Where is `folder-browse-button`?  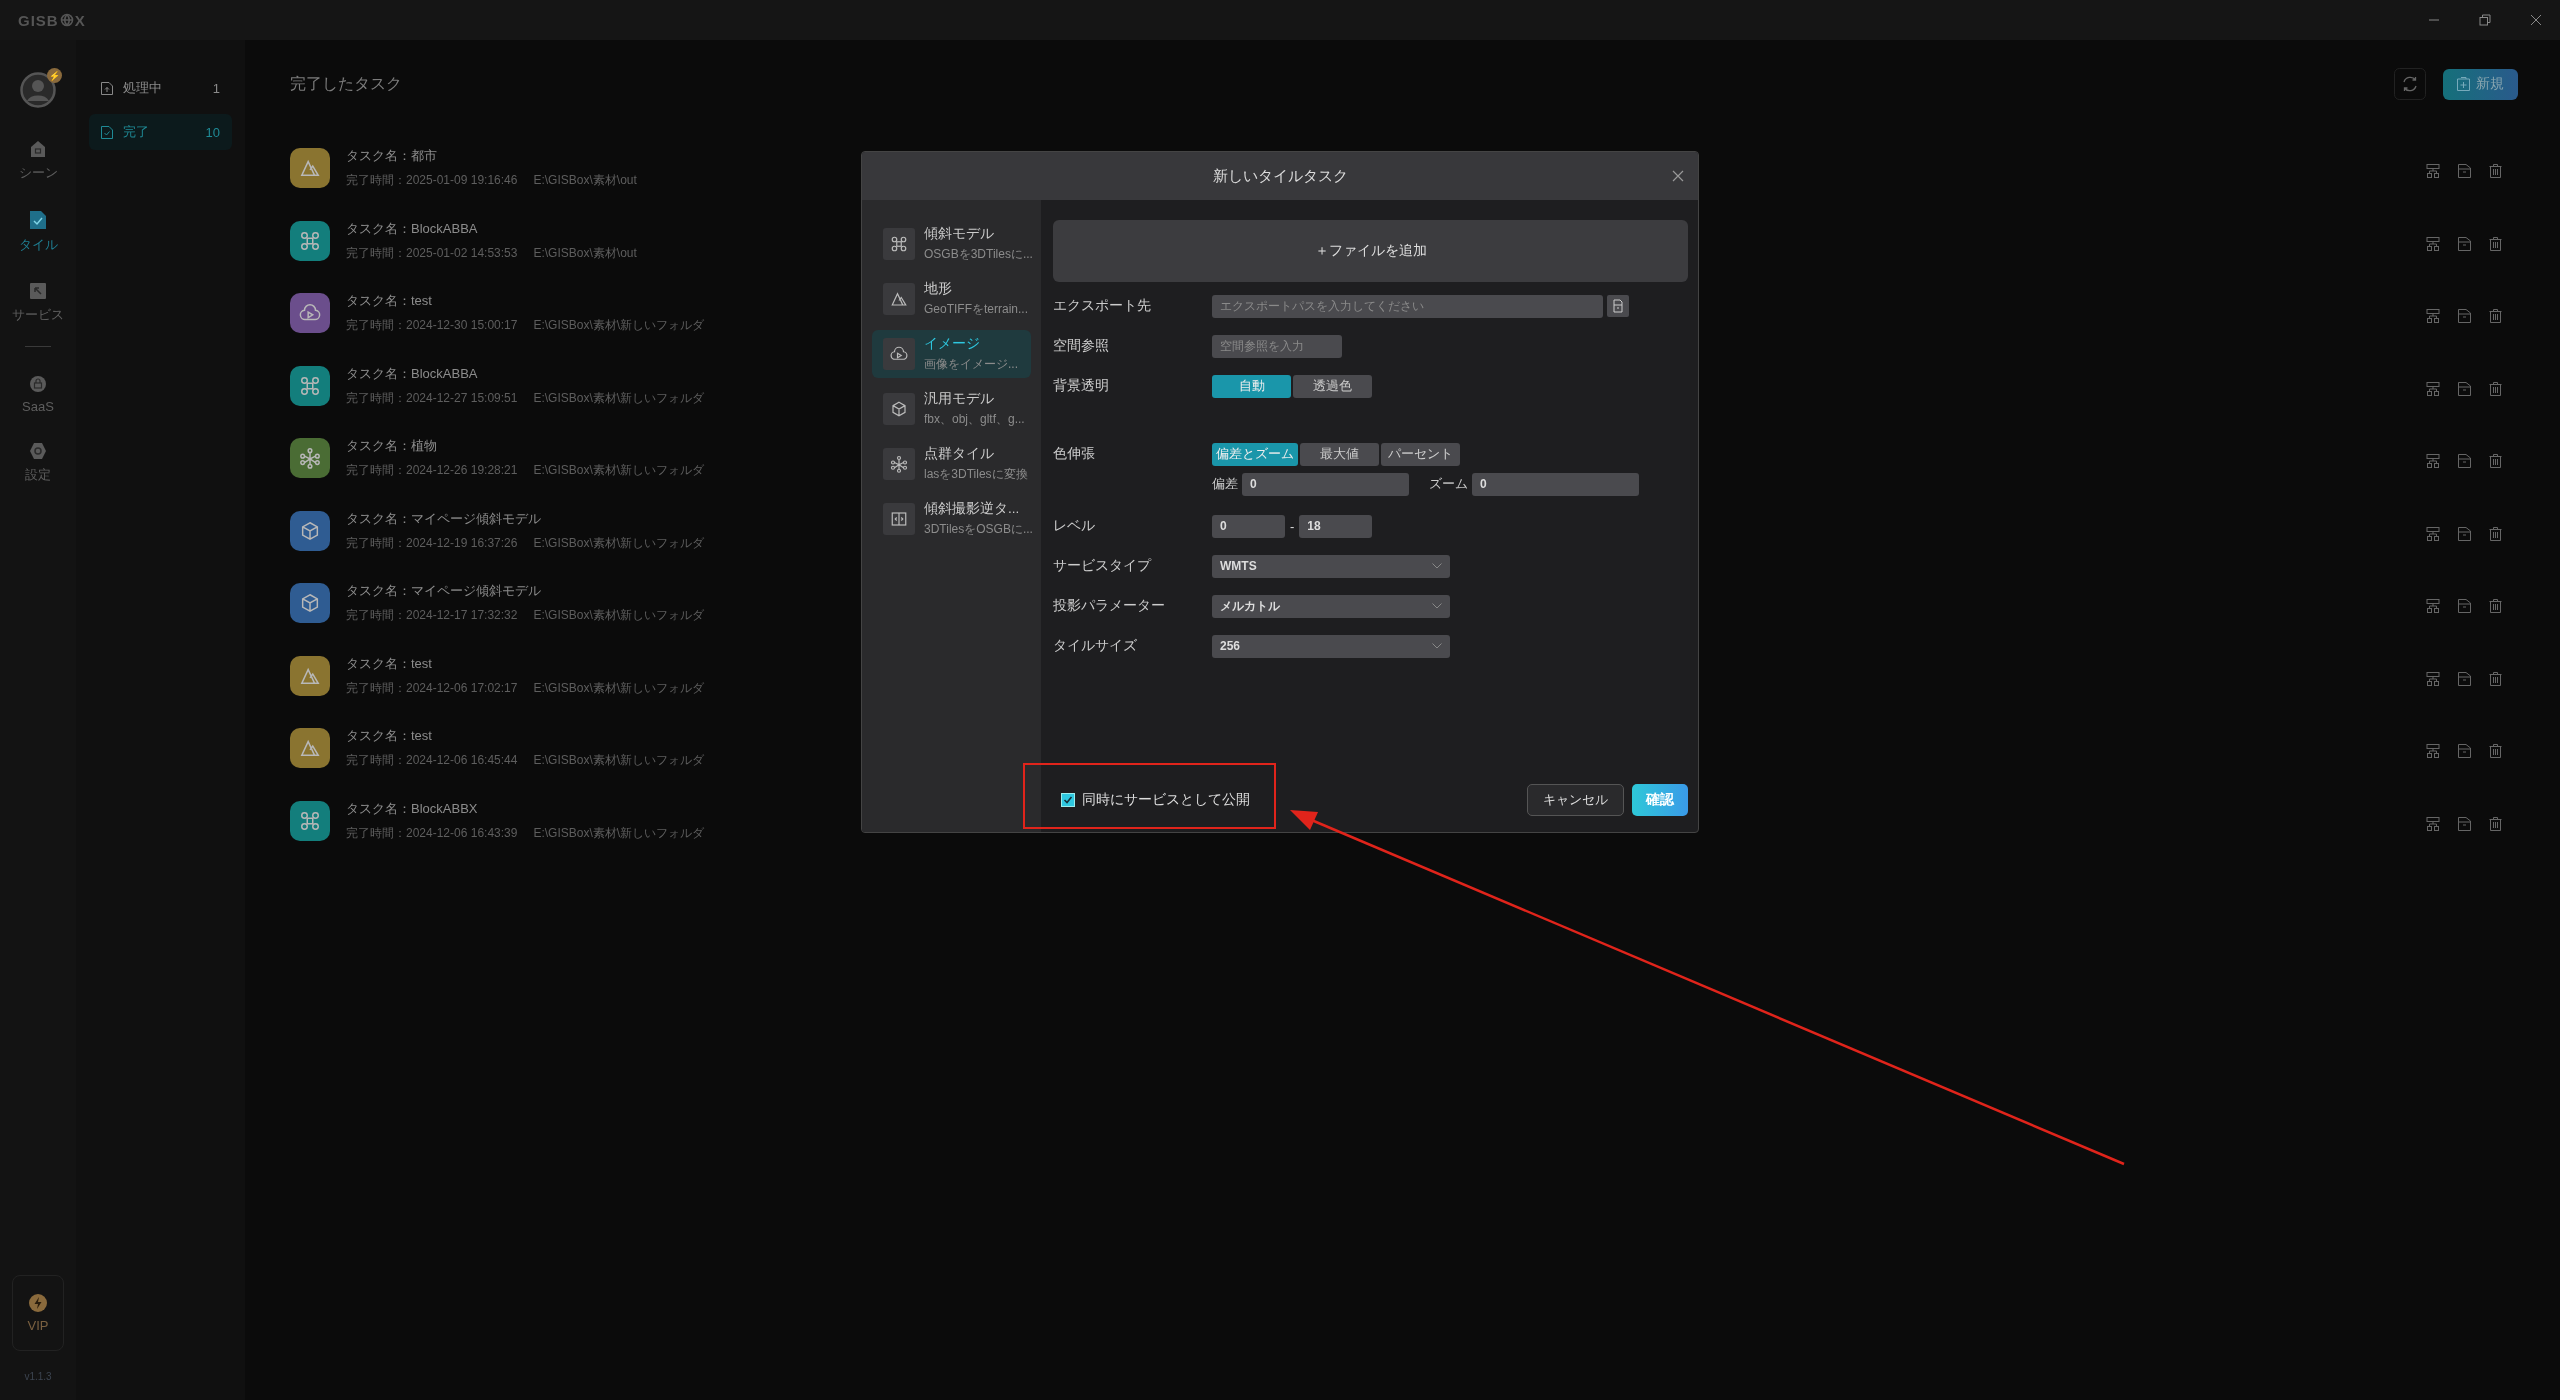
folder-browse-button is located at coordinates (1618, 306).